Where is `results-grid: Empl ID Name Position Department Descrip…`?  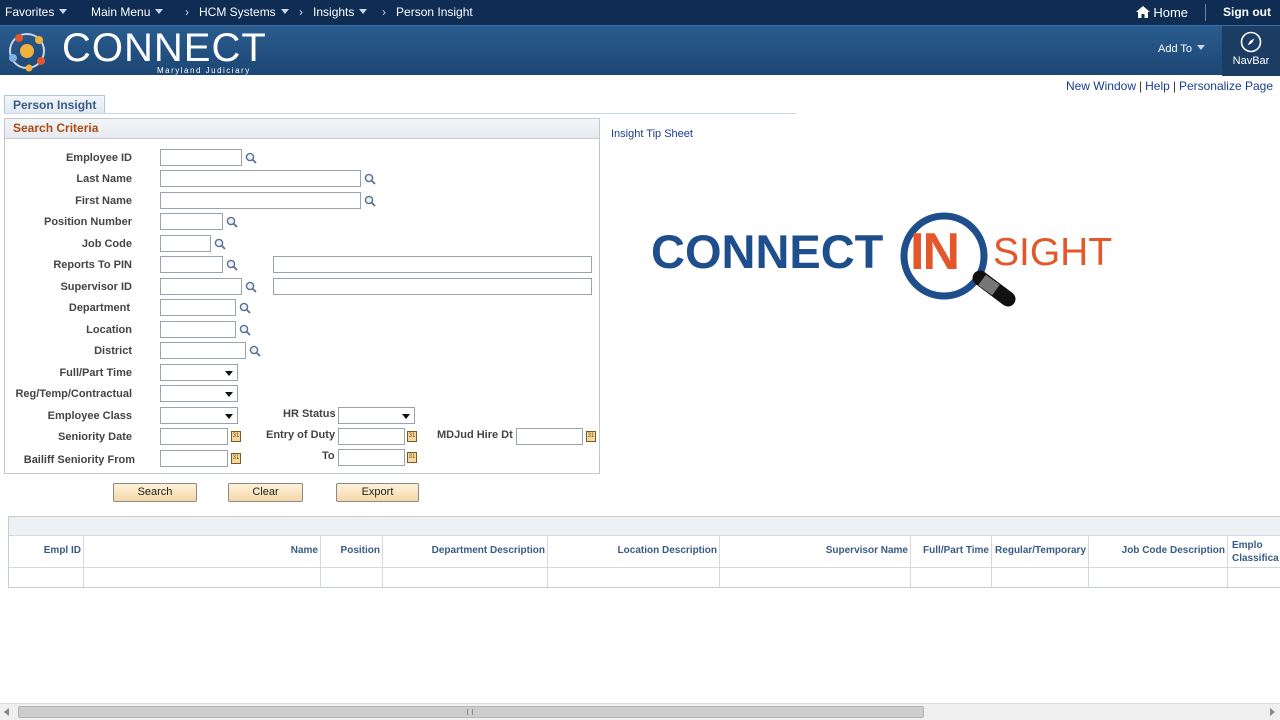 results-grid: Empl ID Name Position Department Descrip… is located at coordinates (644, 552).